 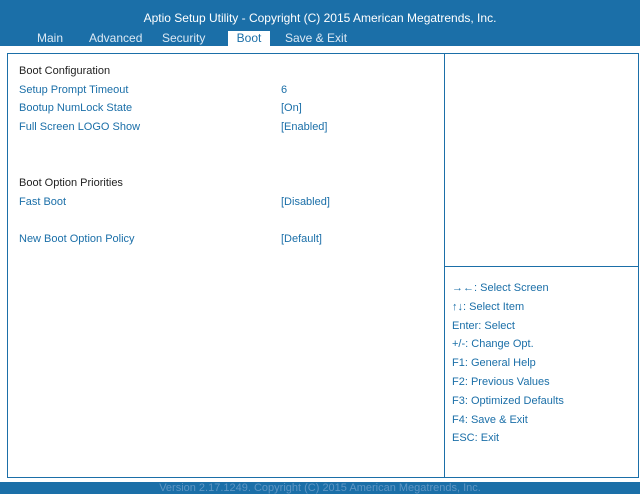 I want to click on bootup-numlock-state-value: [On], so click(x=291, y=108).